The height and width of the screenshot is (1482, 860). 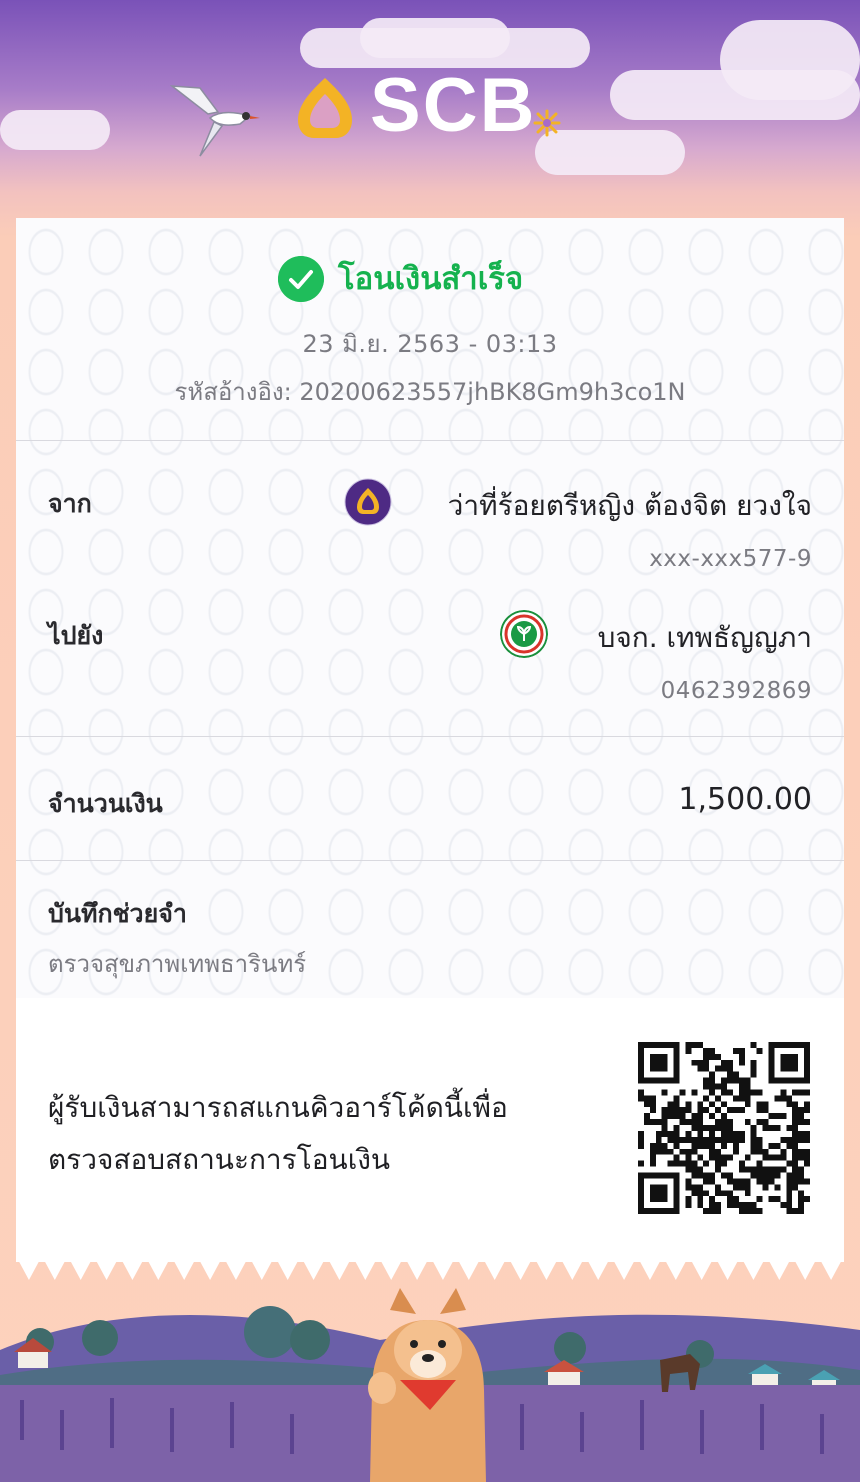 I want to click on qr-code, so click(x=724, y=1128).